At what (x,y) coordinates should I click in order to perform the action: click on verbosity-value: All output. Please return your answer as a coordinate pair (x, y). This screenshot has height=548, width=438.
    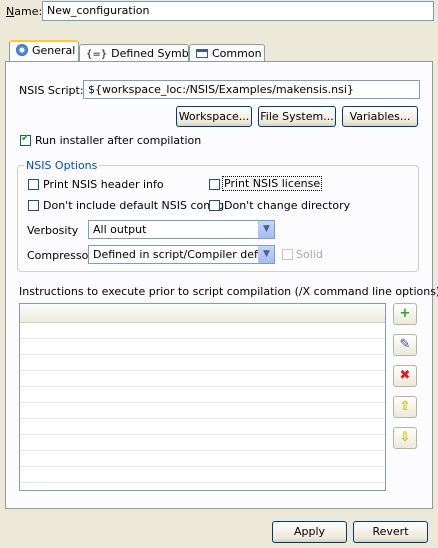
    Looking at the image, I should click on (120, 229).